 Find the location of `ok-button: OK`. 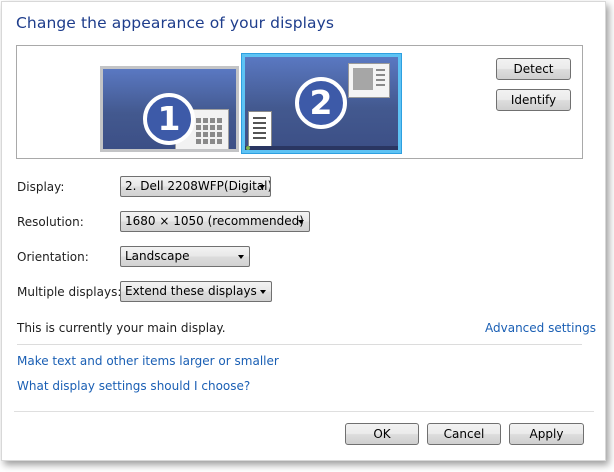

ok-button: OK is located at coordinates (382, 434).